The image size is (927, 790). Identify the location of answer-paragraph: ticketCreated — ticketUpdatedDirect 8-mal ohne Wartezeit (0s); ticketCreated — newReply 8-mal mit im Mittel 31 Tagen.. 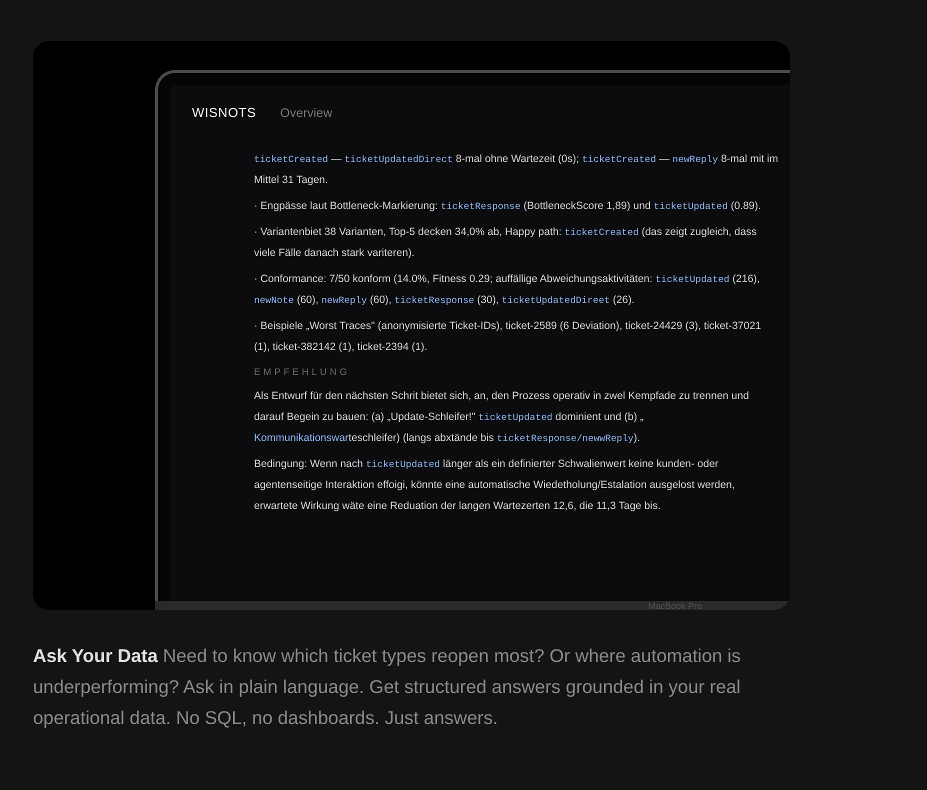
(516, 170).